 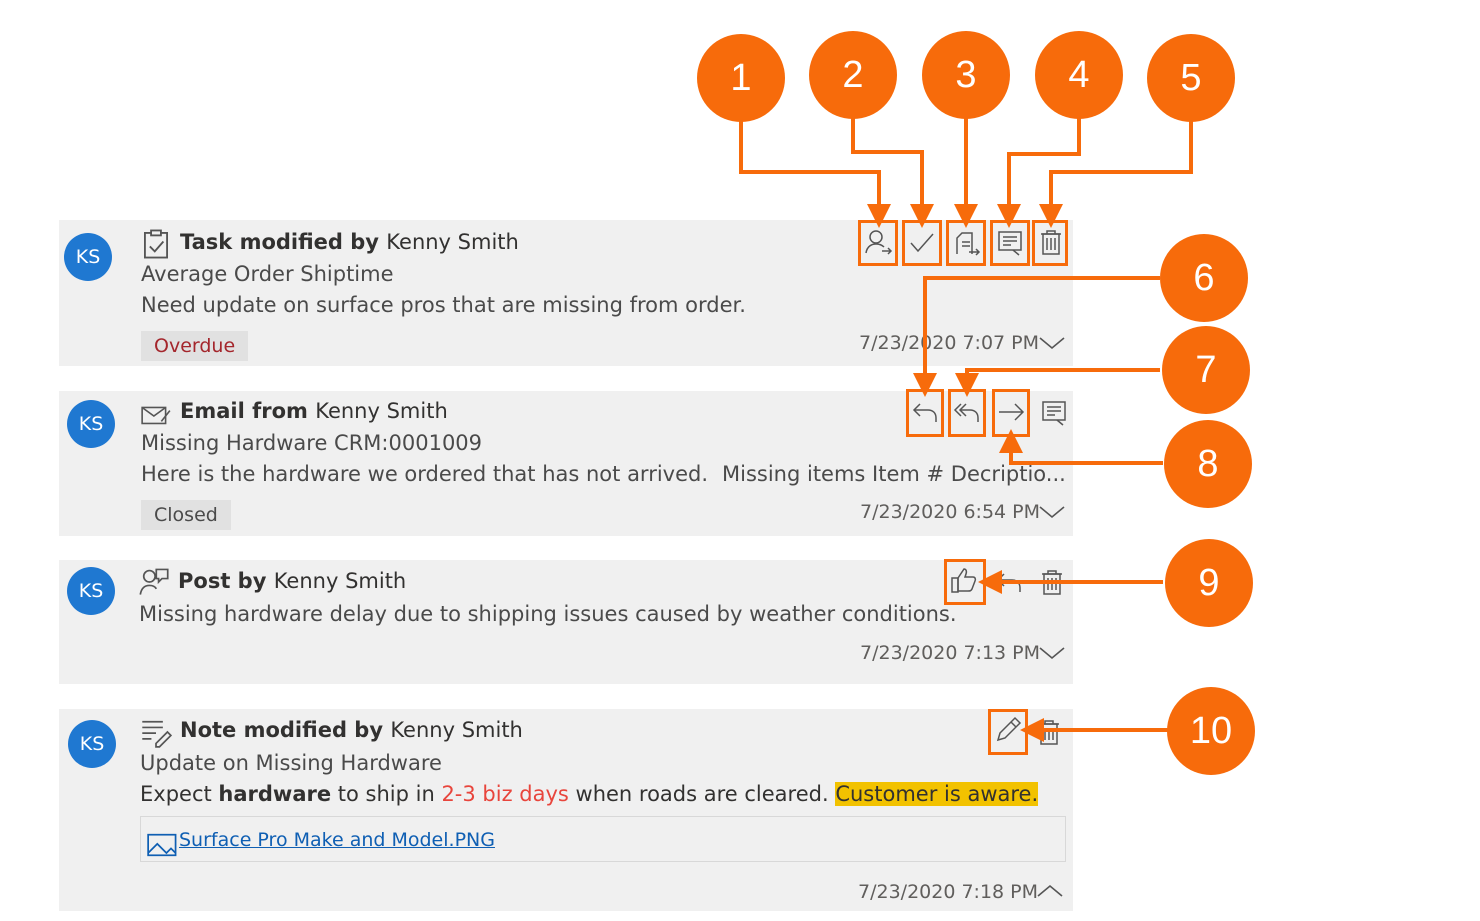 What do you see at coordinates (1208, 464) in the screenshot?
I see `callout-8: 8` at bounding box center [1208, 464].